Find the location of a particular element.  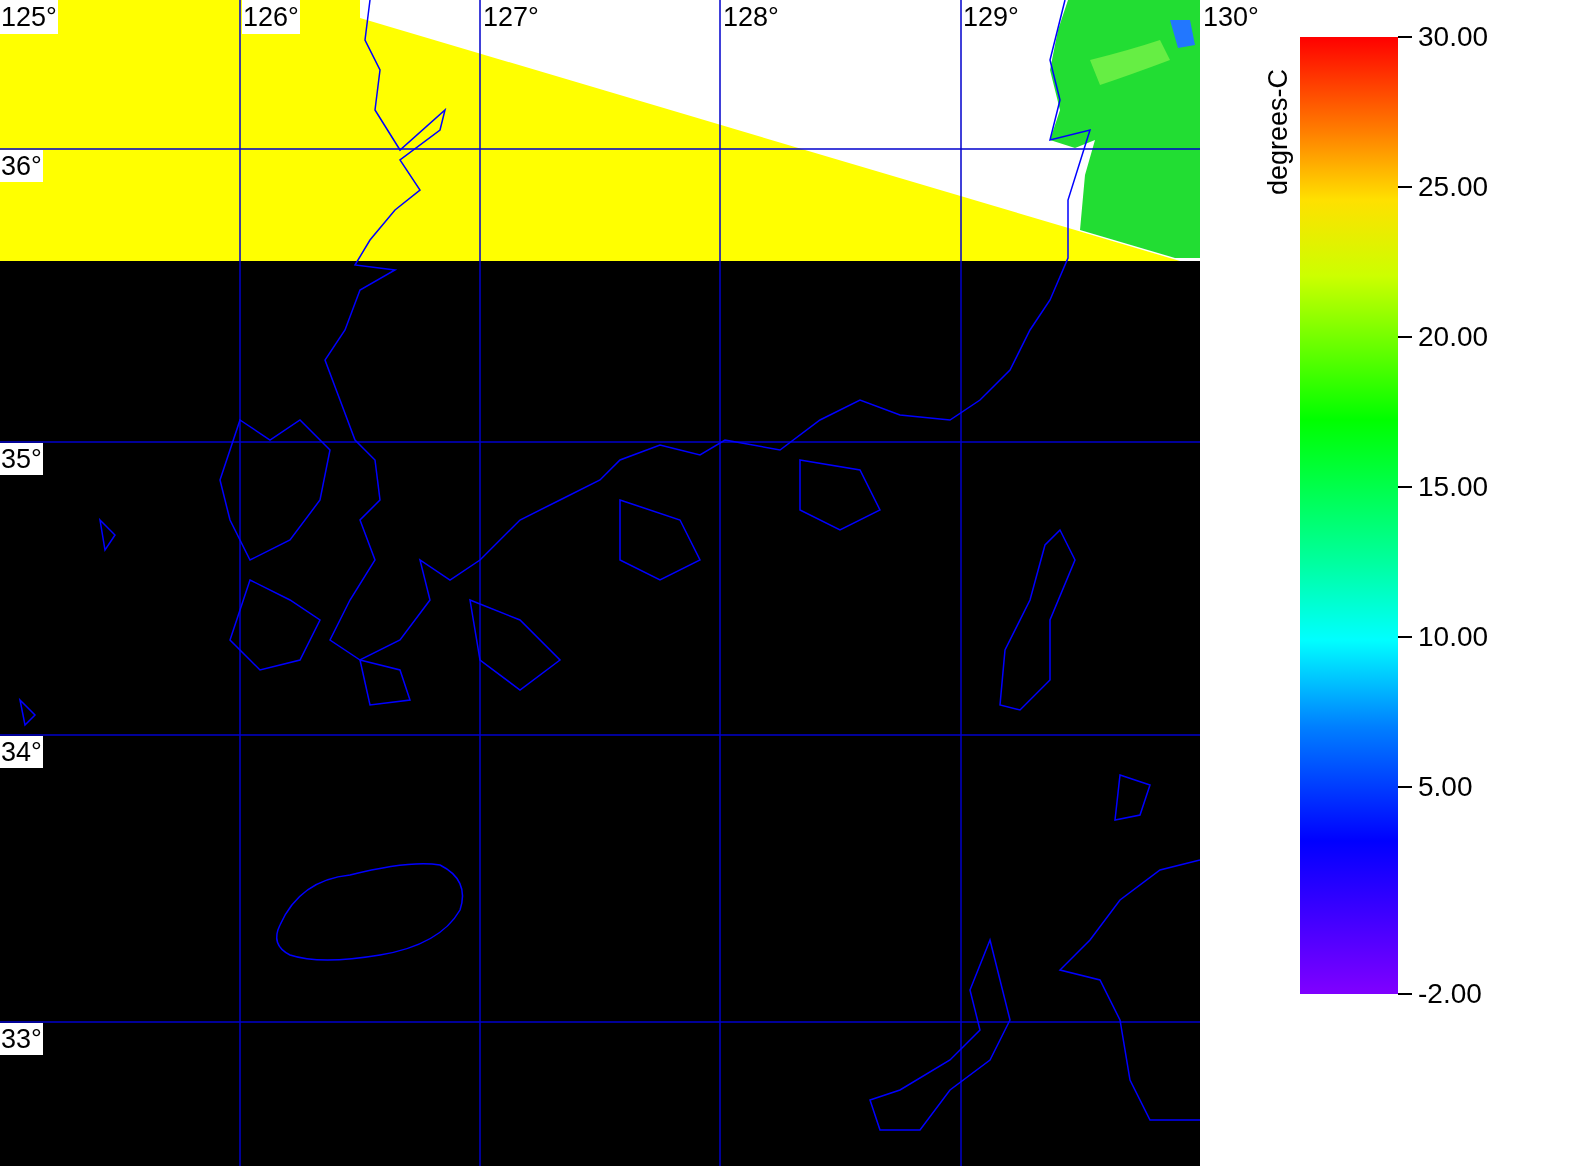

colorbar-tick-label: 15.00 is located at coordinates (1453, 487).